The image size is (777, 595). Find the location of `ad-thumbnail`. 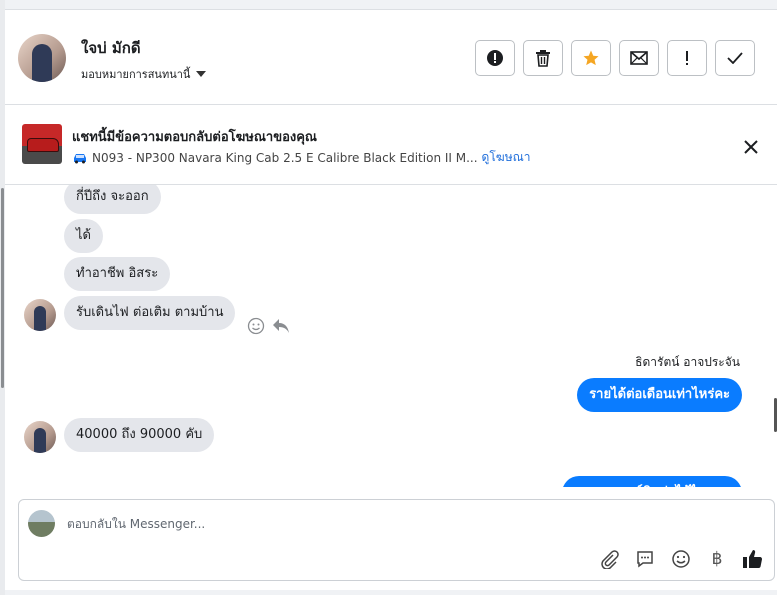

ad-thumbnail is located at coordinates (42, 144).